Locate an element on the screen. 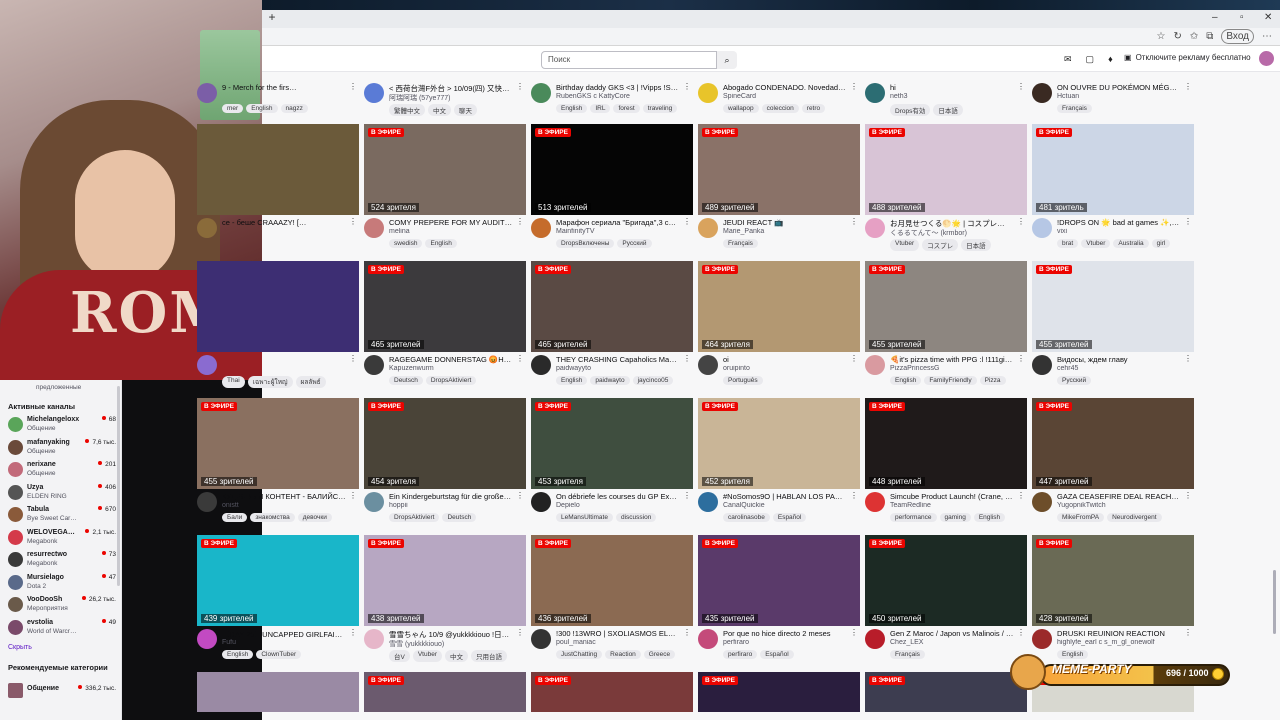 Image resolution: width=1280 pixels, height=720 pixels. channel-name: Fufu is located at coordinates (284, 642).